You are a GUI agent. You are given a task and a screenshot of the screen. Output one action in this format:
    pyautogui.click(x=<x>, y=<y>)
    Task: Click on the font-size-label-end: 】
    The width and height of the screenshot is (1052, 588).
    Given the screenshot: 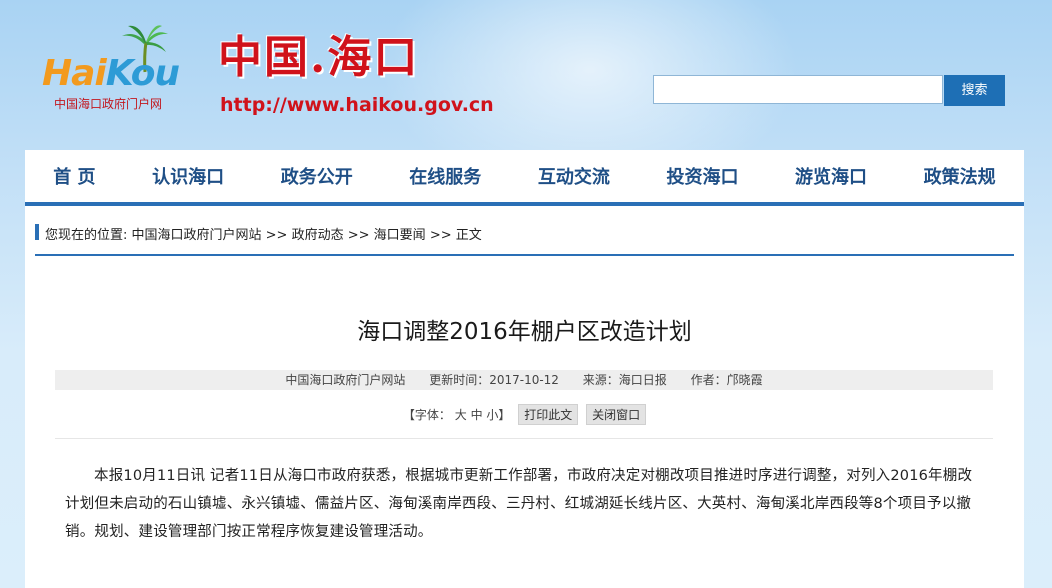 What is the action you would take?
    pyautogui.click(x=504, y=415)
    